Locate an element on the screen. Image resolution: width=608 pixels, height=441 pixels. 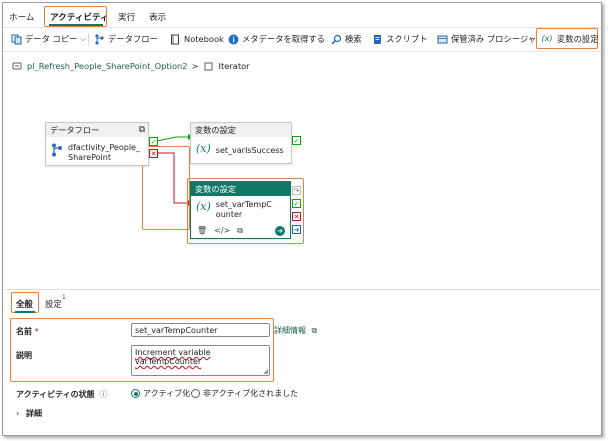
description-textarea: Increment variable varTempCounter ◢ is located at coordinates (200, 360).